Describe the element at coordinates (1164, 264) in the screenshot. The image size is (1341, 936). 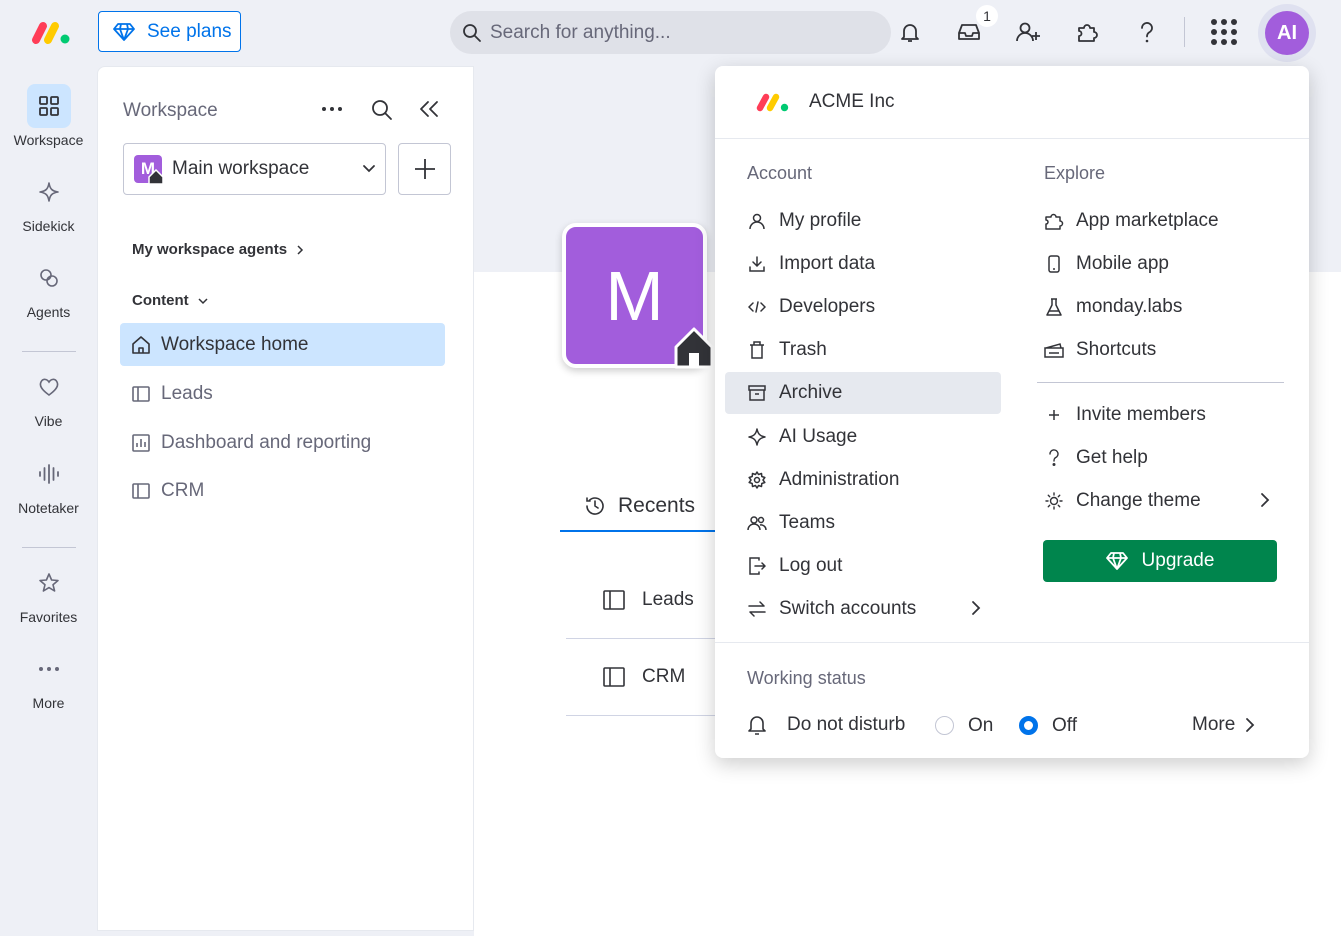
I see `menu-item-mobile-app: Mobile app` at that location.